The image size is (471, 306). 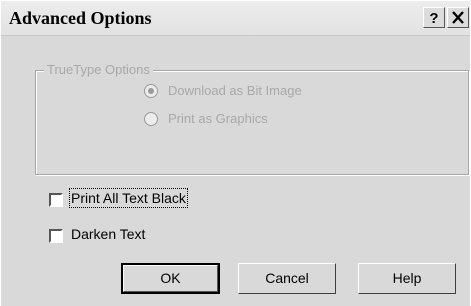 I want to click on darken-text-checkbox, so click(x=56, y=236).